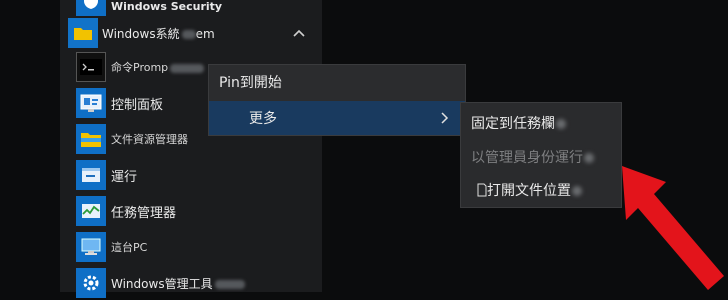  Describe the element at coordinates (191, 247) in the screenshot. I see `start-item-this-pc: 這台PC` at that location.